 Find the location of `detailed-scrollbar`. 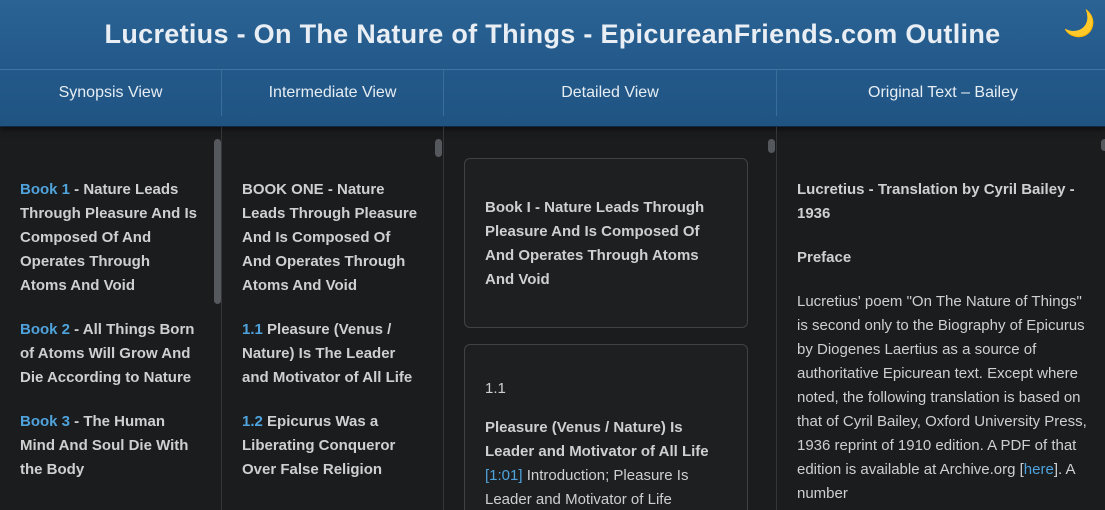

detailed-scrollbar is located at coordinates (771, 146).